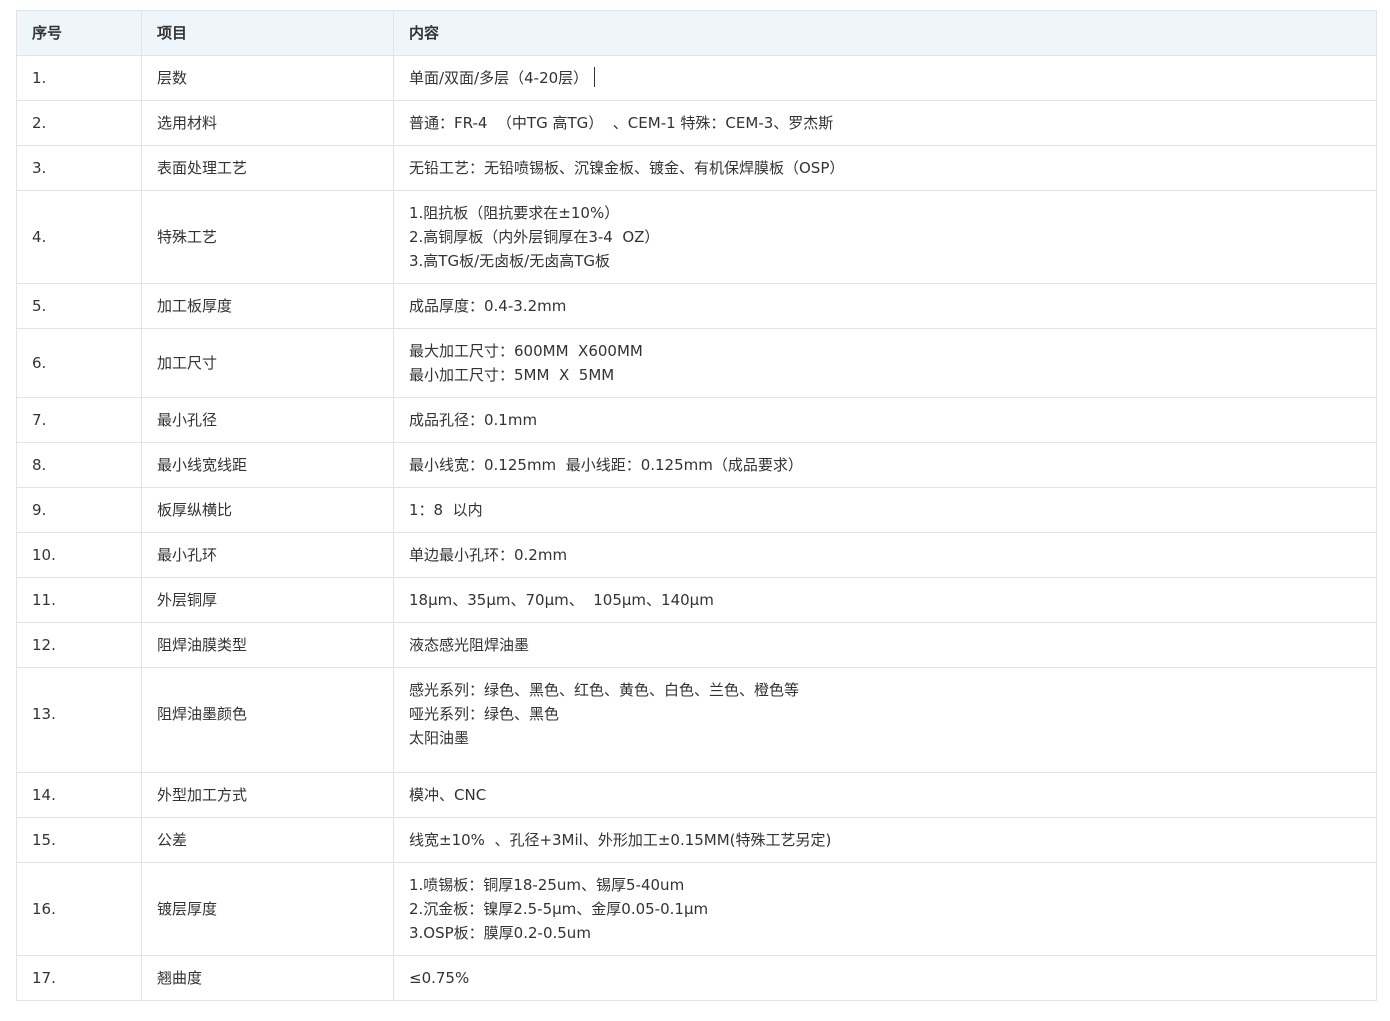 Image resolution: width=1390 pixels, height=1021 pixels. Describe the element at coordinates (439, 978) in the screenshot. I see `content-line: ≤0.75%` at that location.